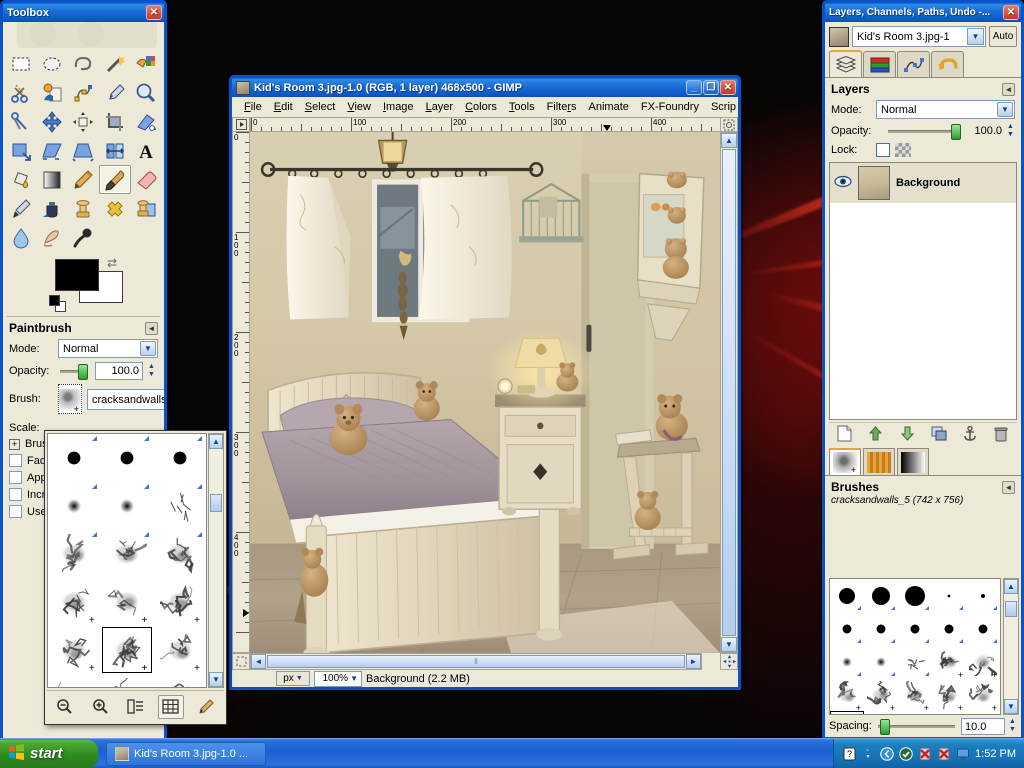 This screenshot has width=1024, height=768. Describe the element at coordinates (112, 263) in the screenshot. I see `swap-colors-icon: ⇄` at that location.